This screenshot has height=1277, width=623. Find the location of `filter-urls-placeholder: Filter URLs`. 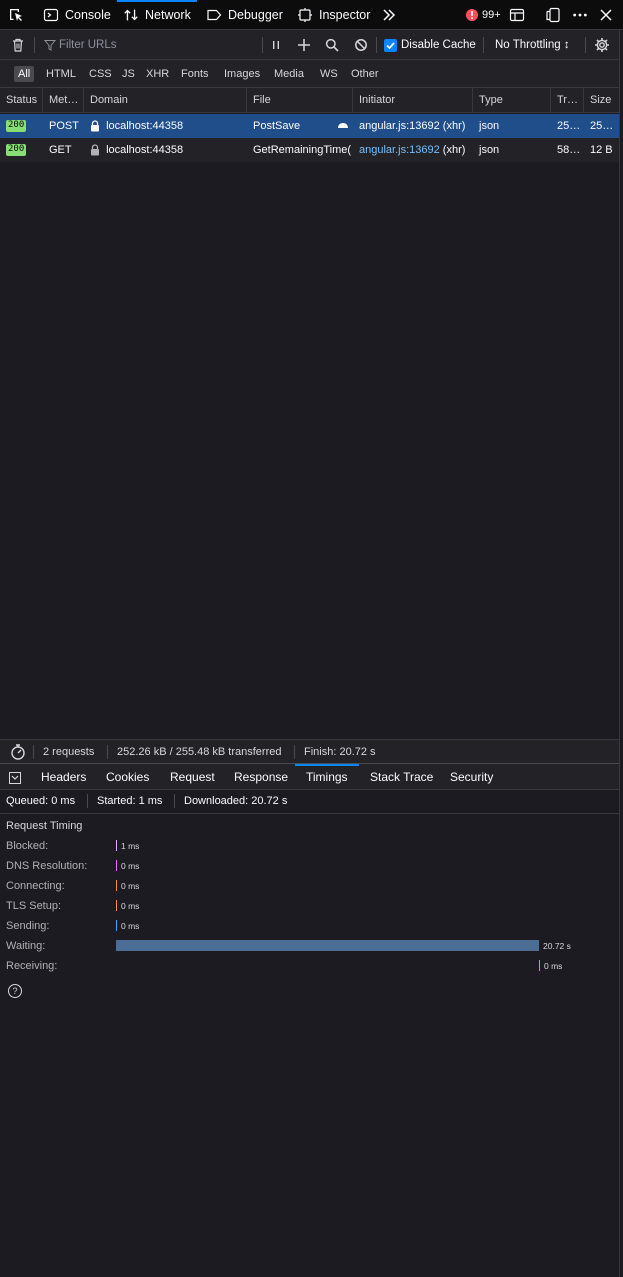

filter-urls-placeholder: Filter URLs is located at coordinates (88, 45).